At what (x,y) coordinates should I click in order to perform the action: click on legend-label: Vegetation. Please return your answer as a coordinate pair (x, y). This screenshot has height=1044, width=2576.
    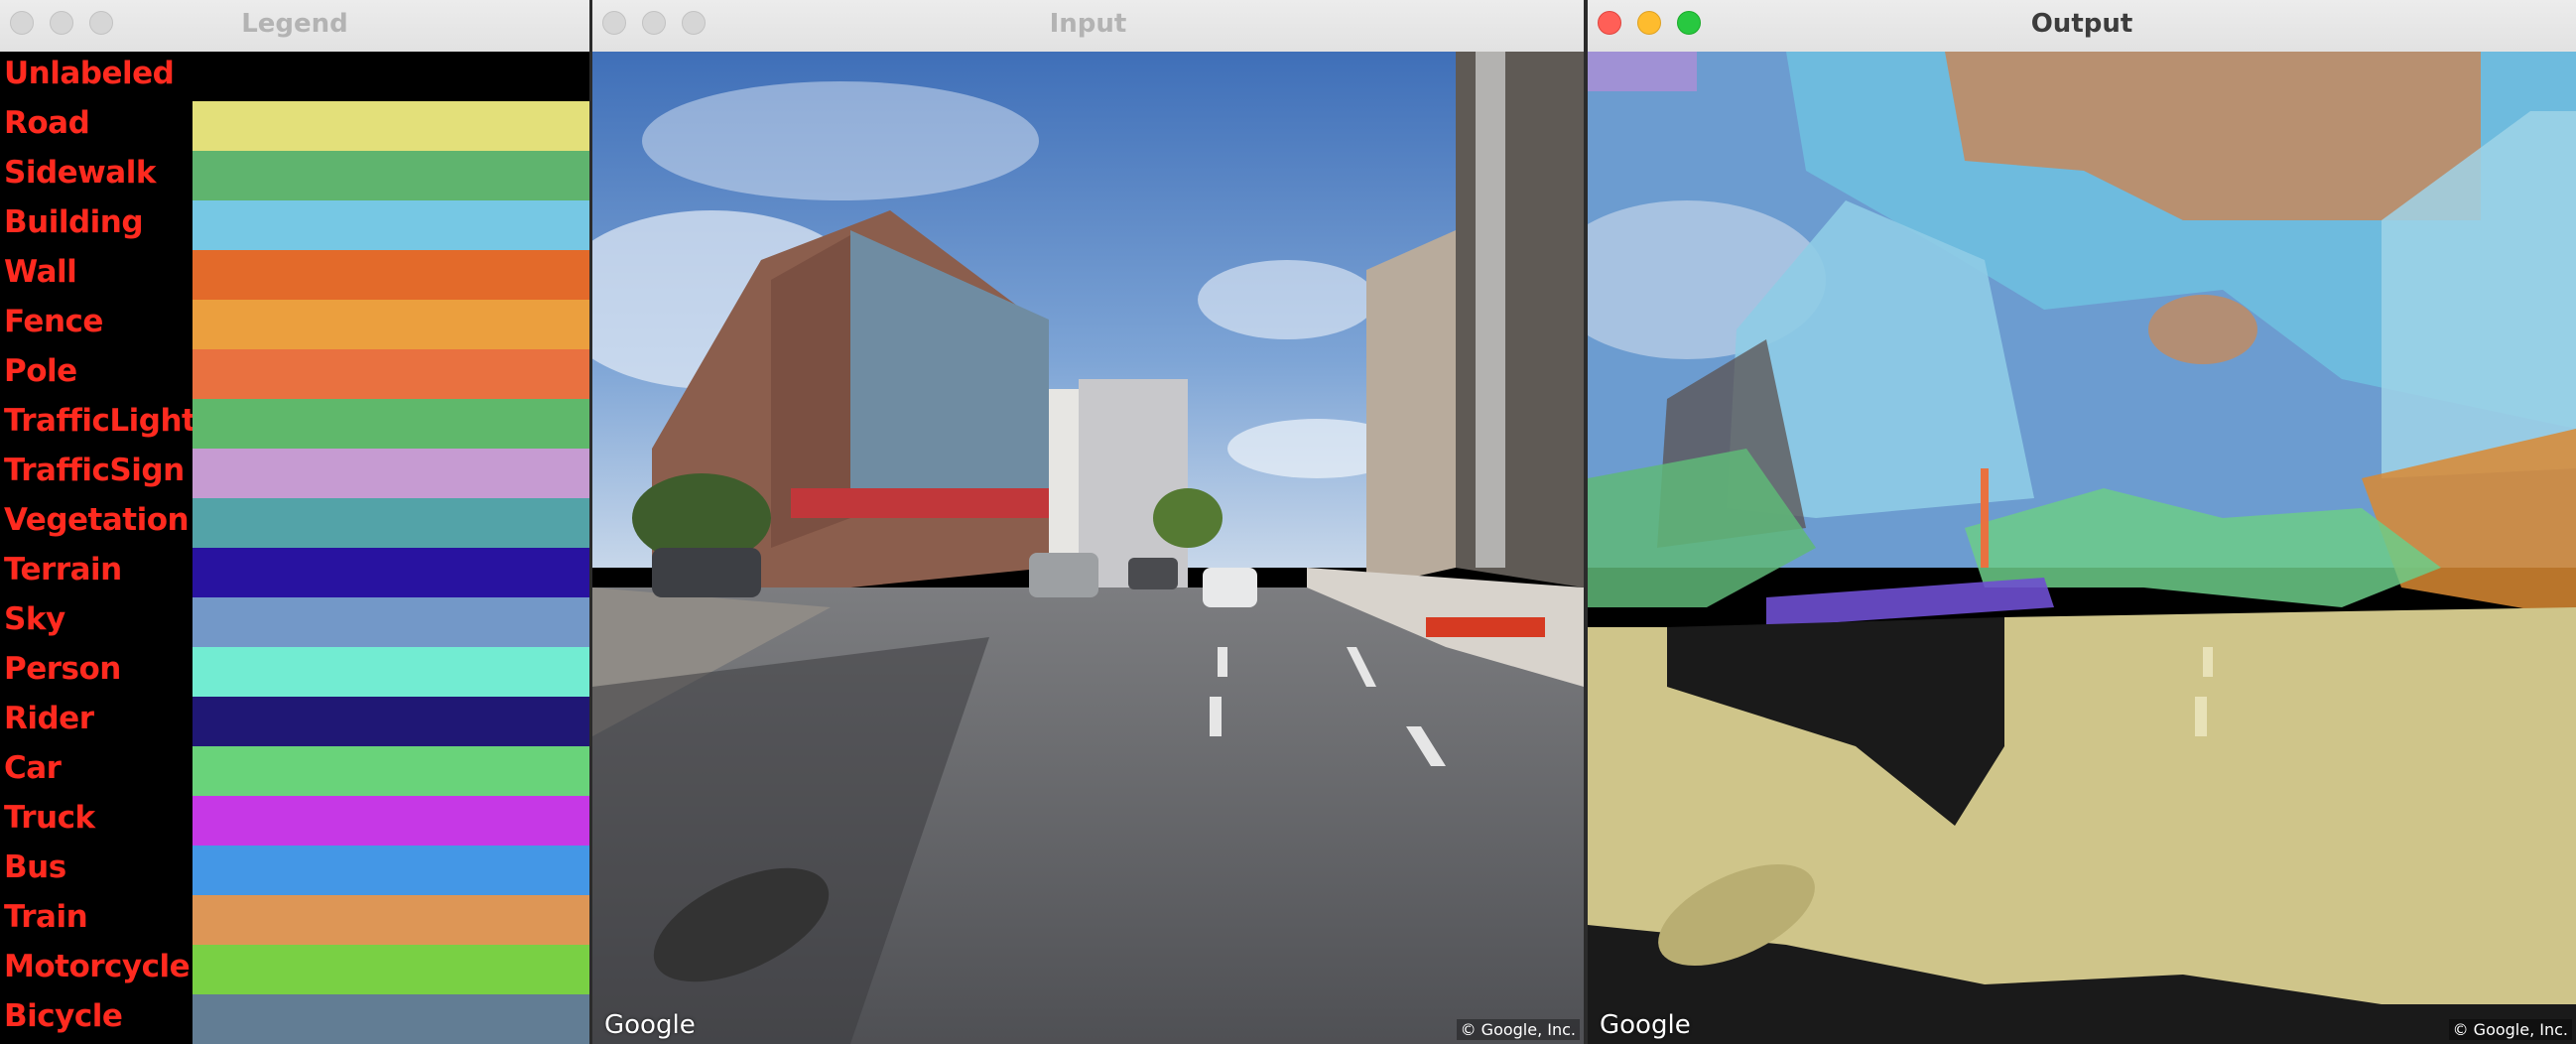
    Looking at the image, I should click on (97, 520).